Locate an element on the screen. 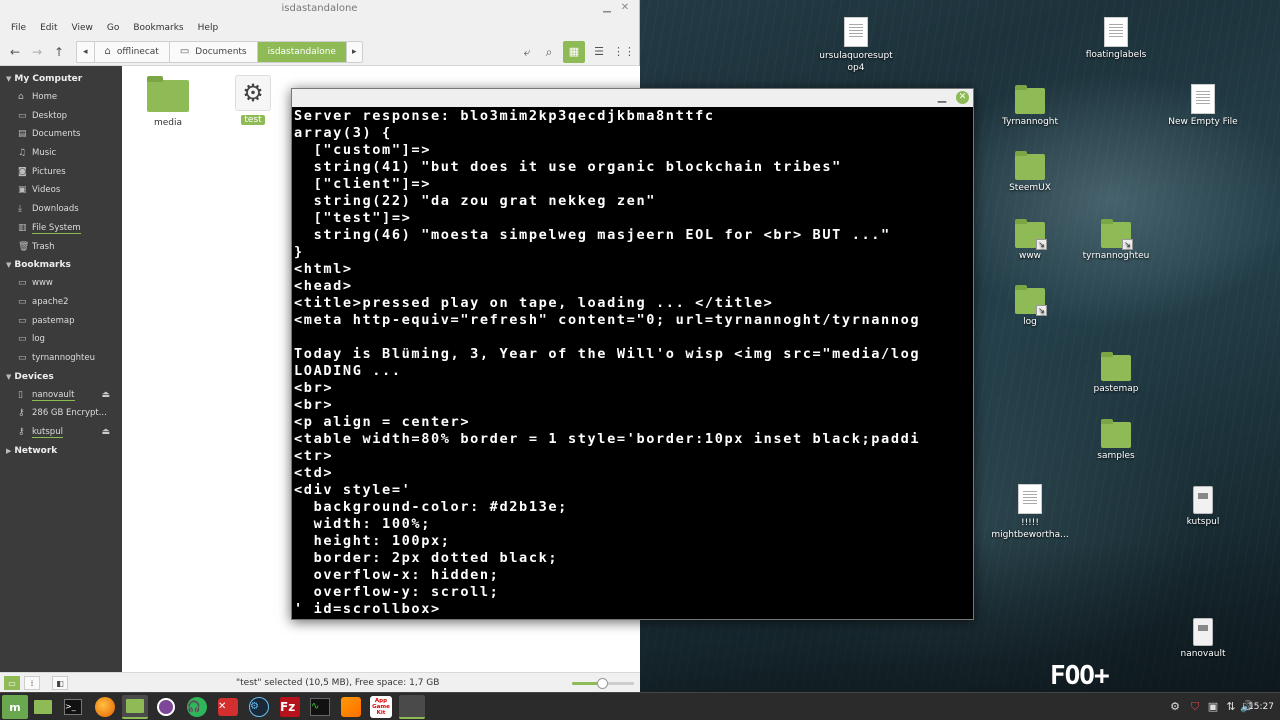  steam-icon: ⚙ is located at coordinates (259, 707).